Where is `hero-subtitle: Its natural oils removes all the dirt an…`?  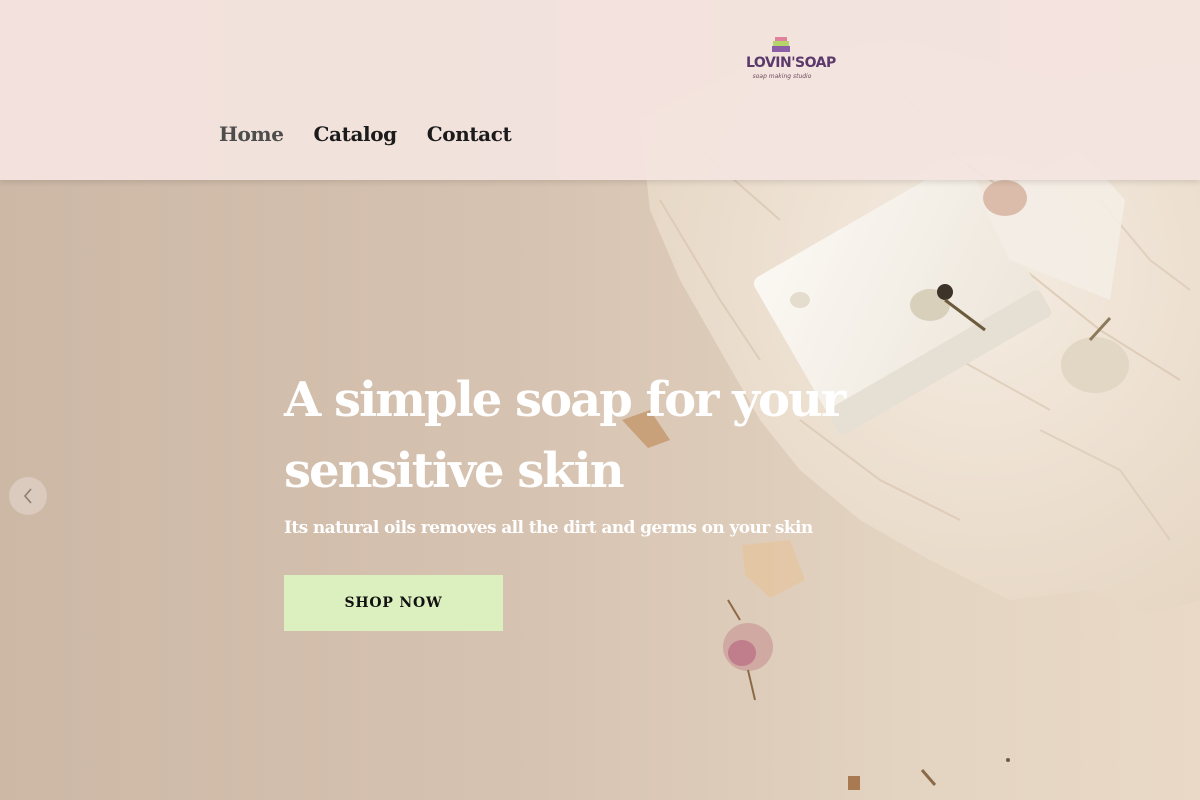 hero-subtitle: Its natural oils removes all the dirt an… is located at coordinates (548, 528).